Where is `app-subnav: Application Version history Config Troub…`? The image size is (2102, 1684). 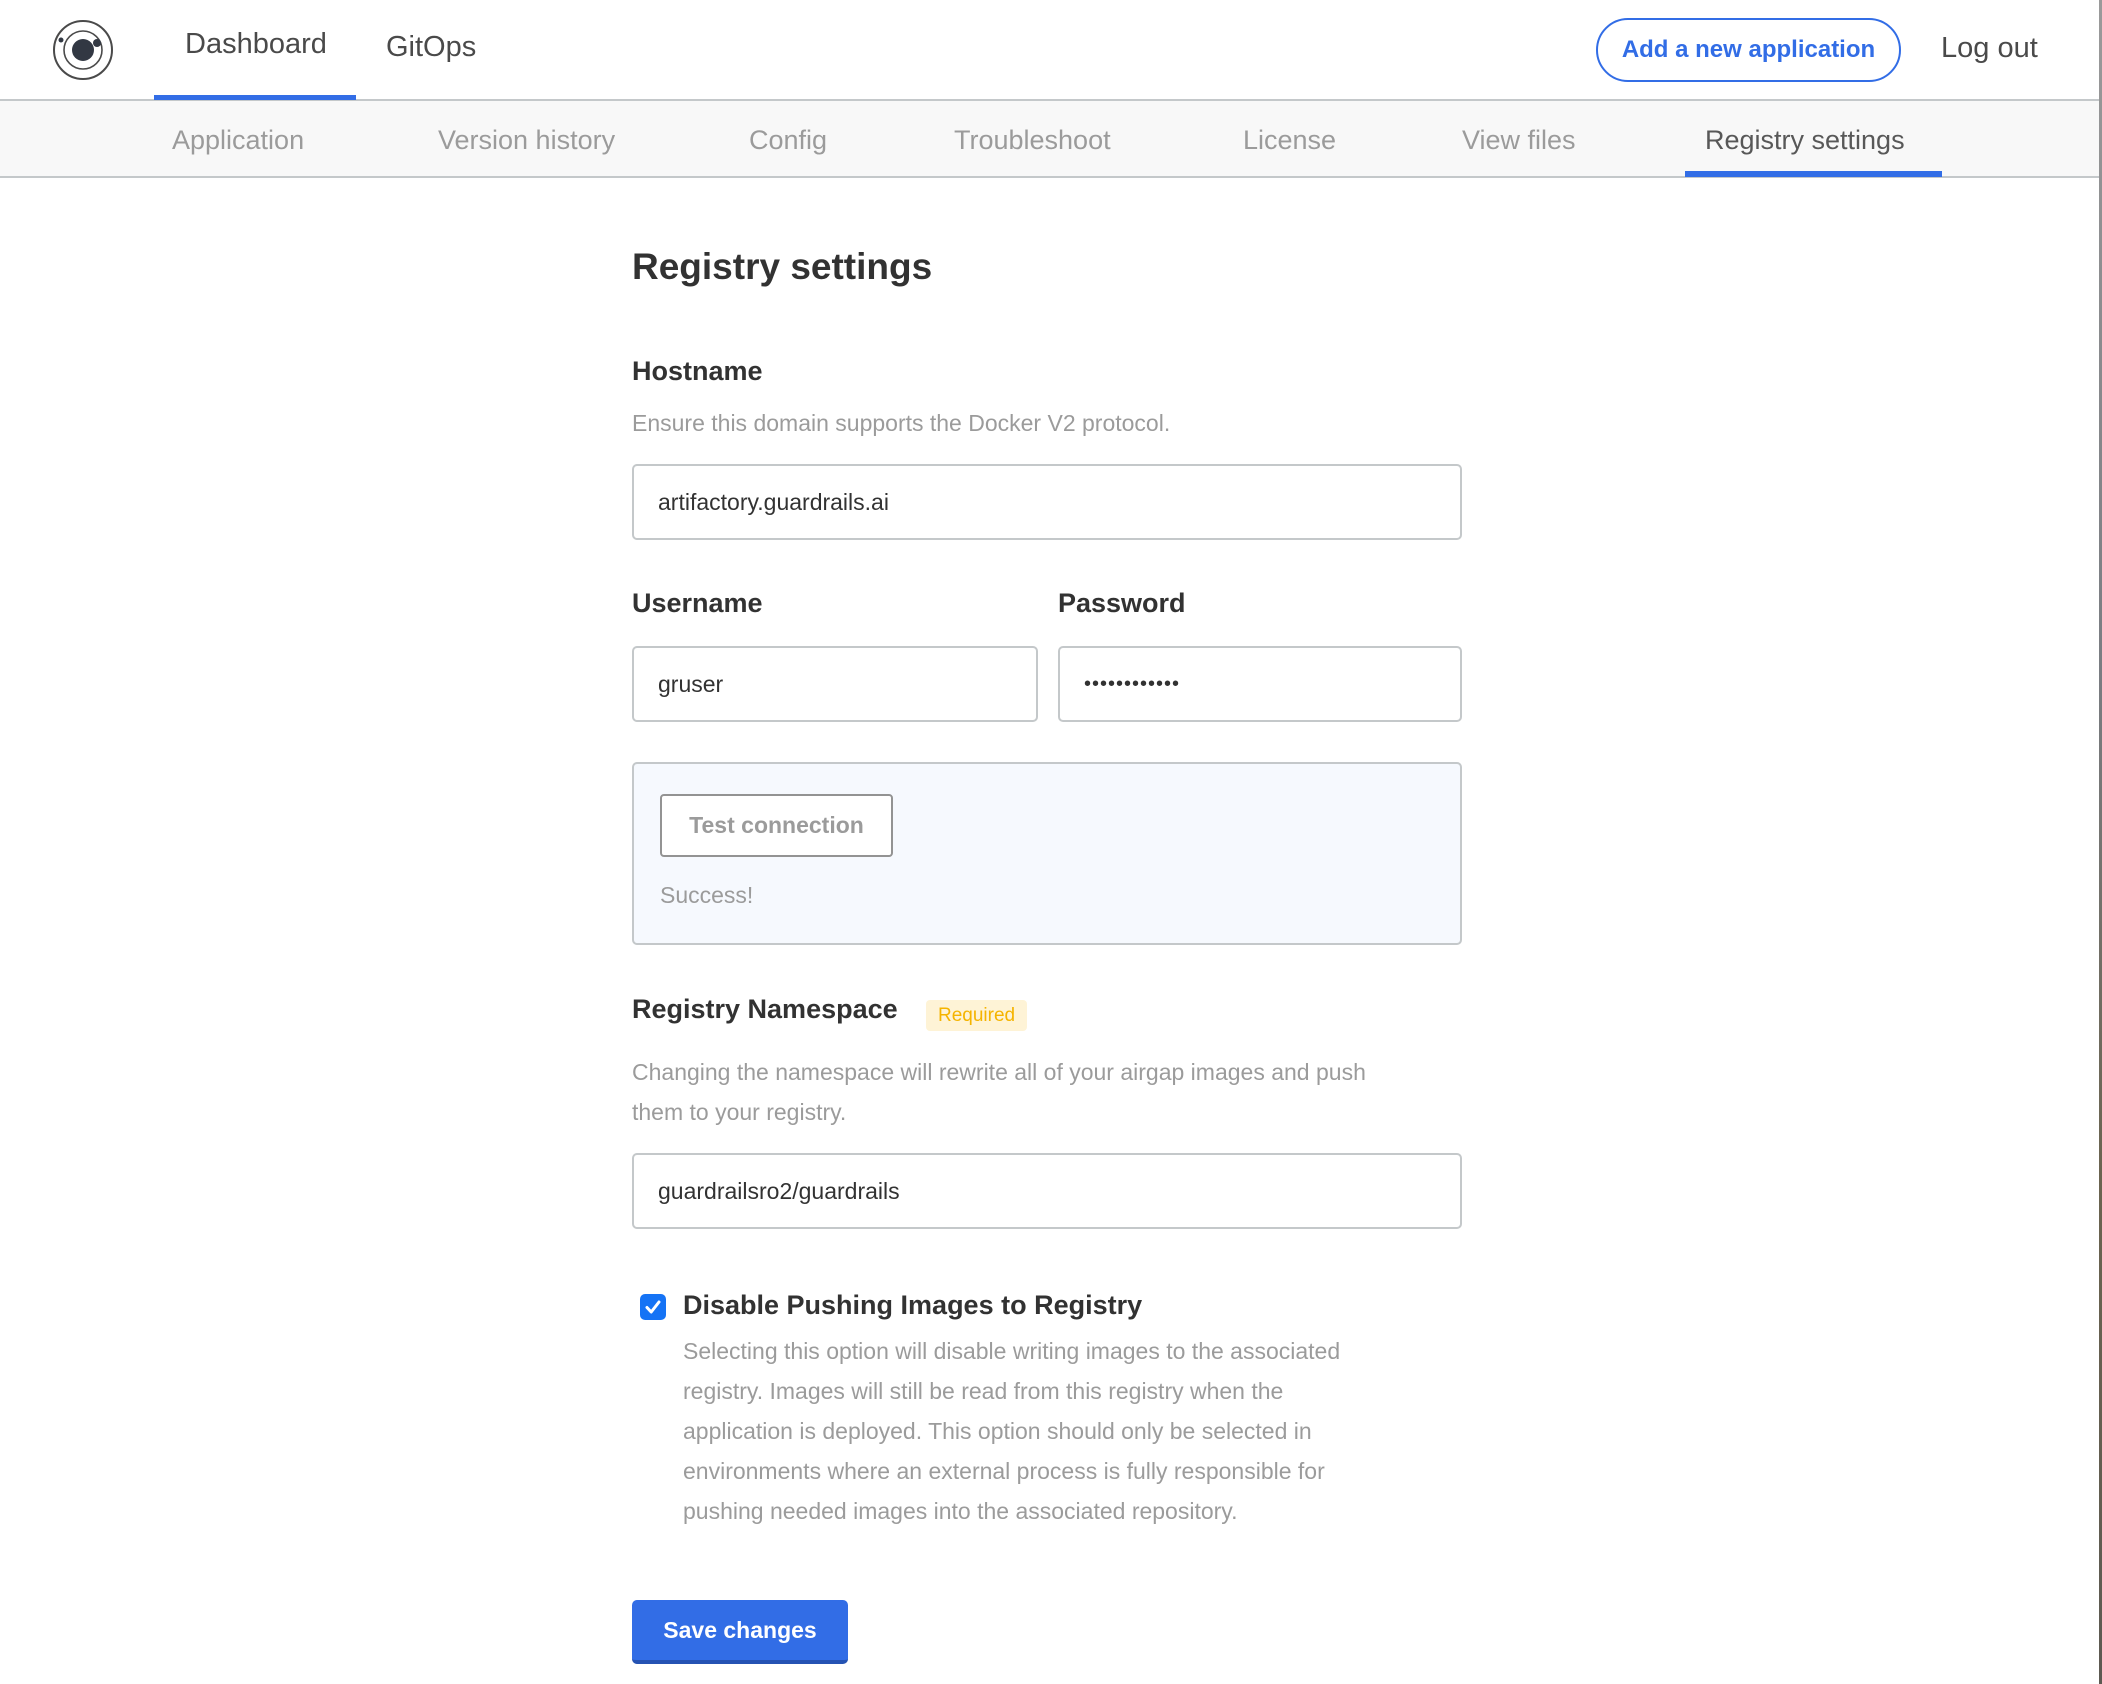 app-subnav: Application Version history Config Troub… is located at coordinates (1050, 139).